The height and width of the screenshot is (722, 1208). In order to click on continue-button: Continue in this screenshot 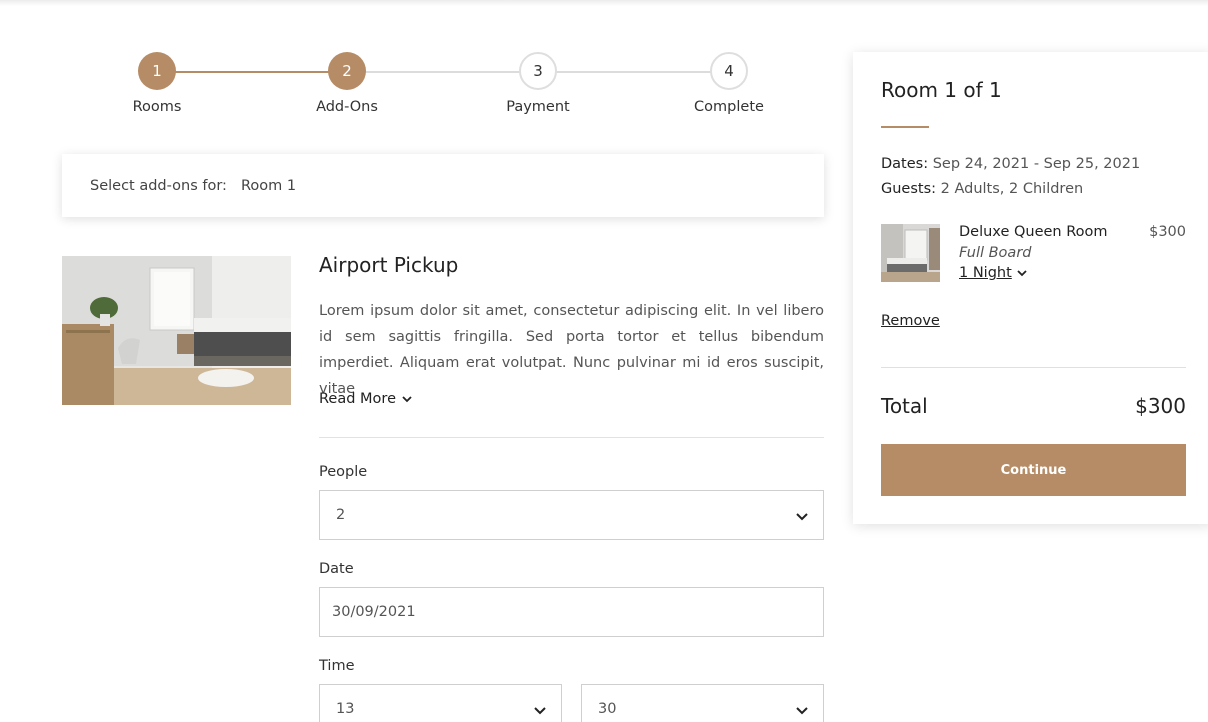, I will do `click(1033, 470)`.